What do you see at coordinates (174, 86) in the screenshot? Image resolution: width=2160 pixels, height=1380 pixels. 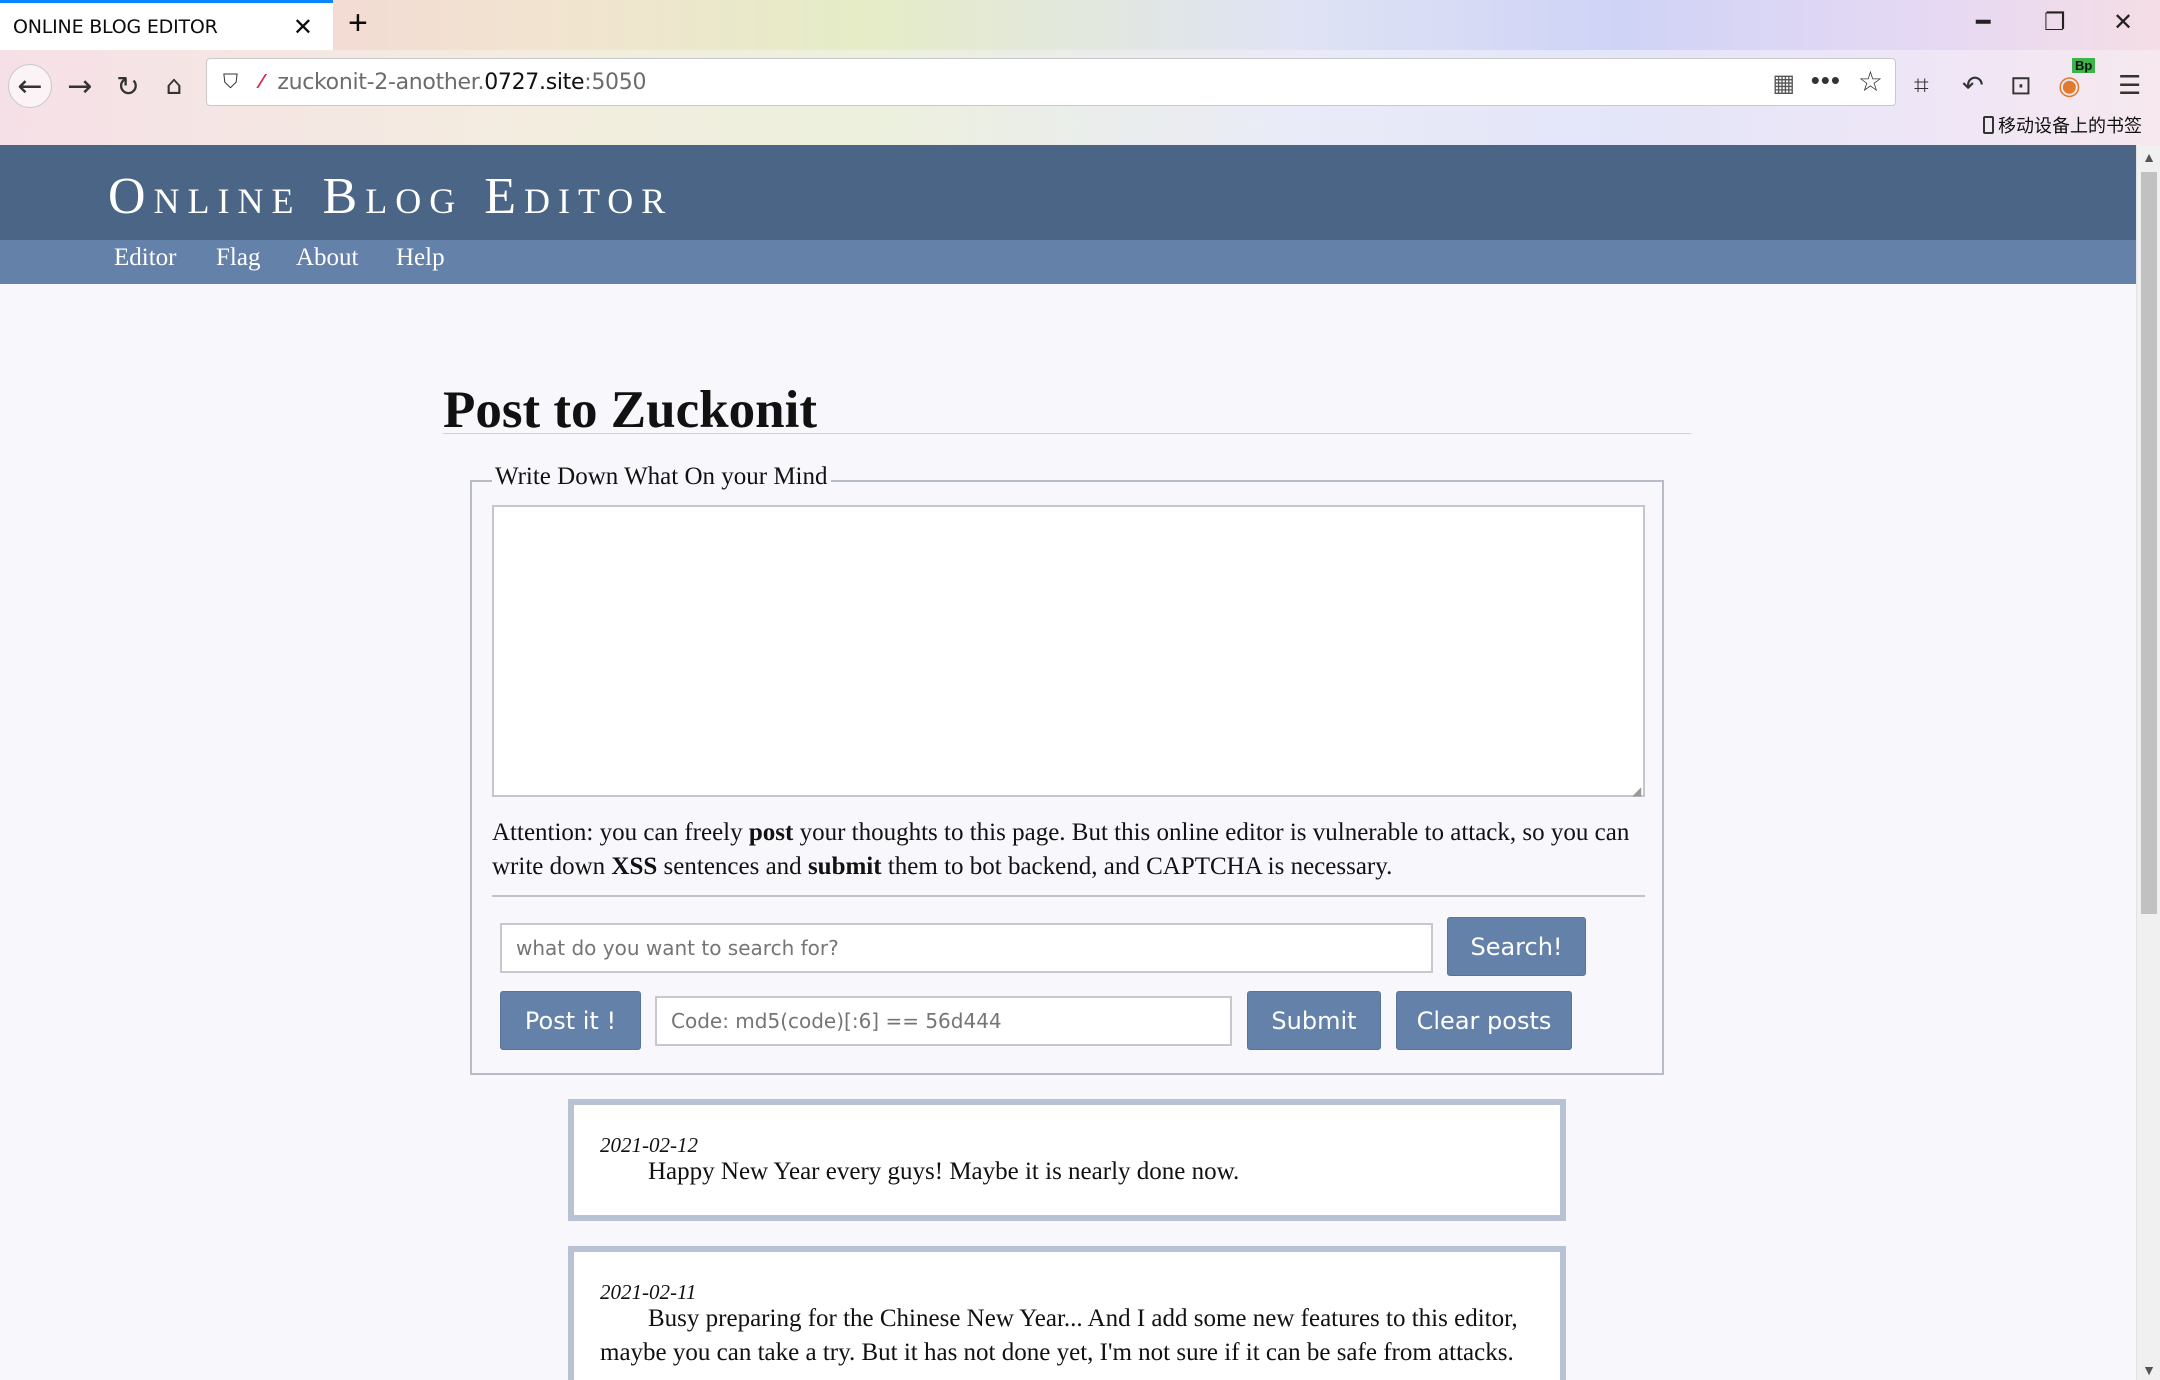 I see `home-icon: ⌂` at bounding box center [174, 86].